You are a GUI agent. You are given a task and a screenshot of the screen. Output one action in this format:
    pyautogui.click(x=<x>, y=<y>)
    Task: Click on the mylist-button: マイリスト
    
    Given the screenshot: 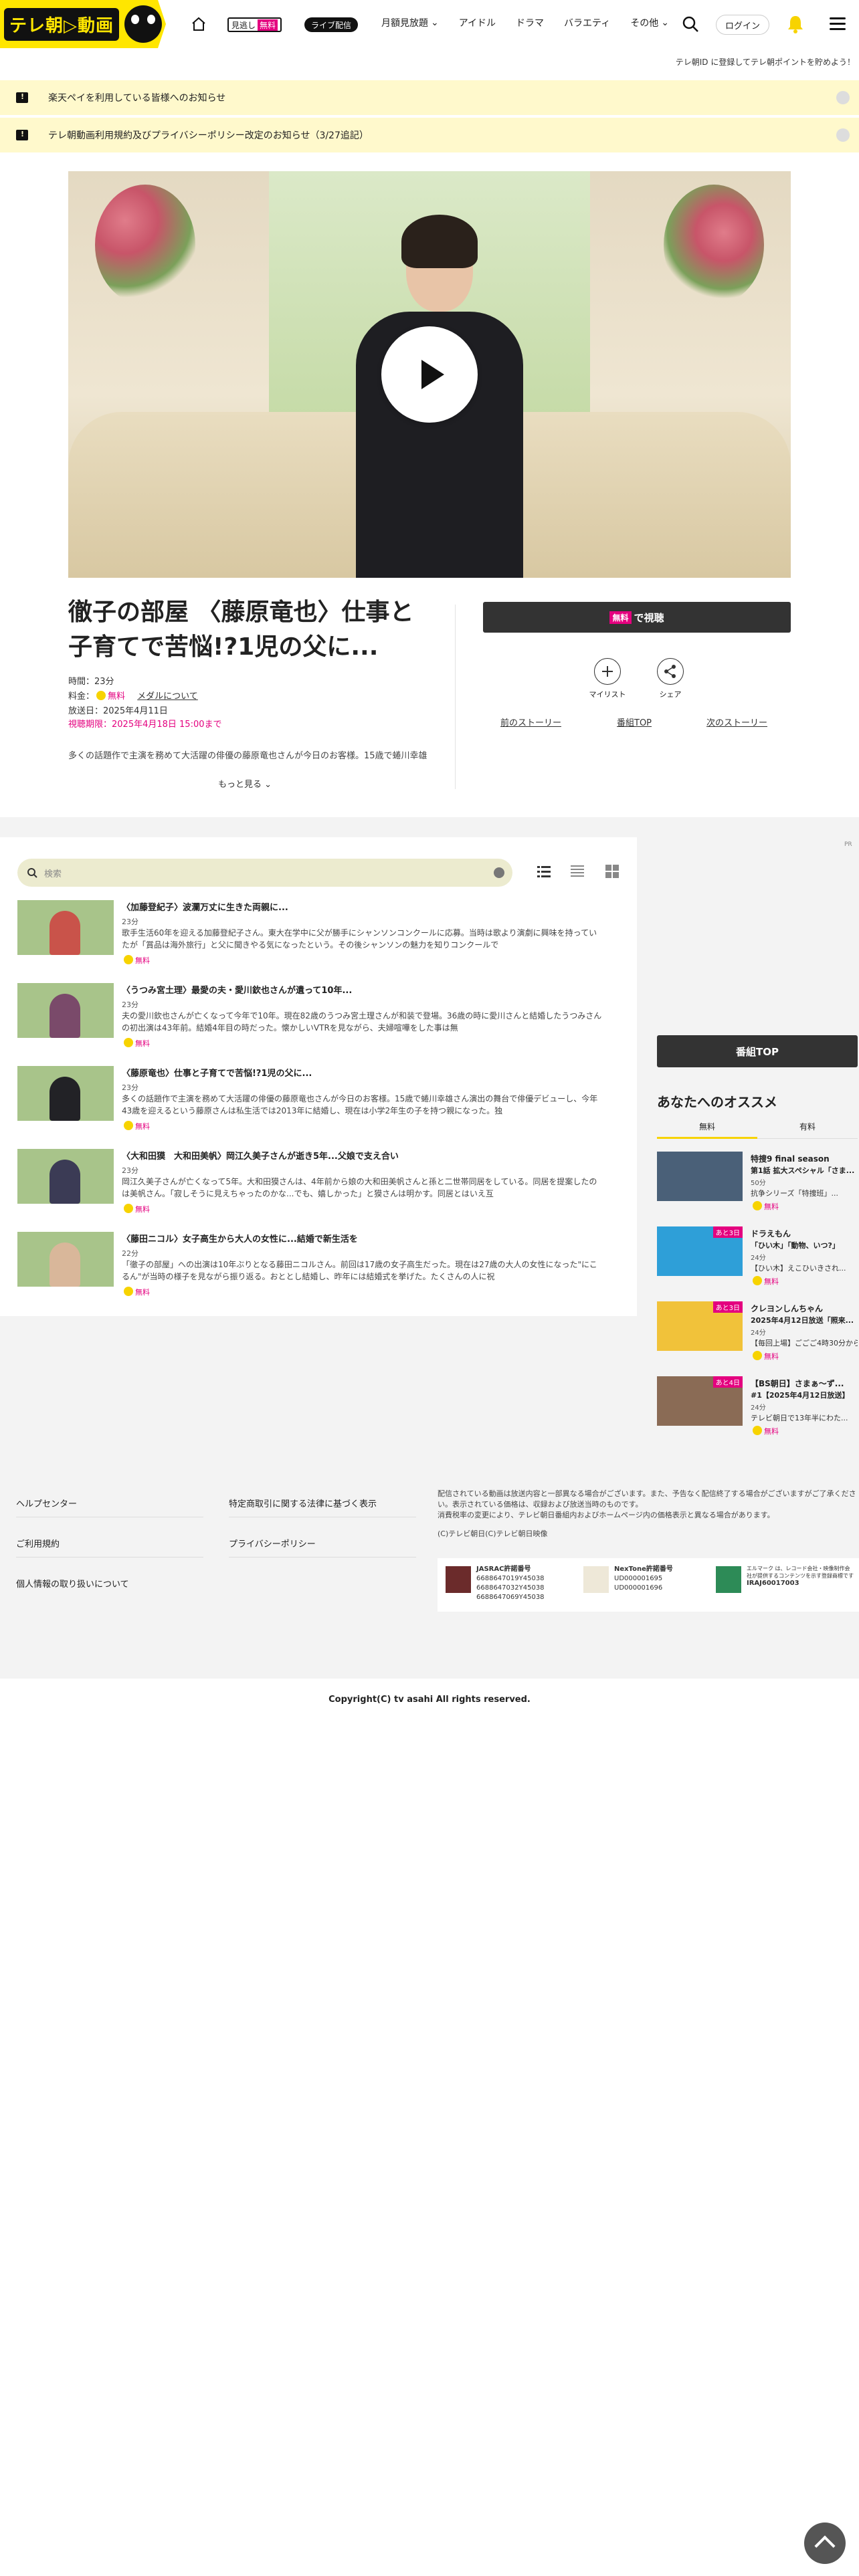 What is the action you would take?
    pyautogui.click(x=607, y=679)
    